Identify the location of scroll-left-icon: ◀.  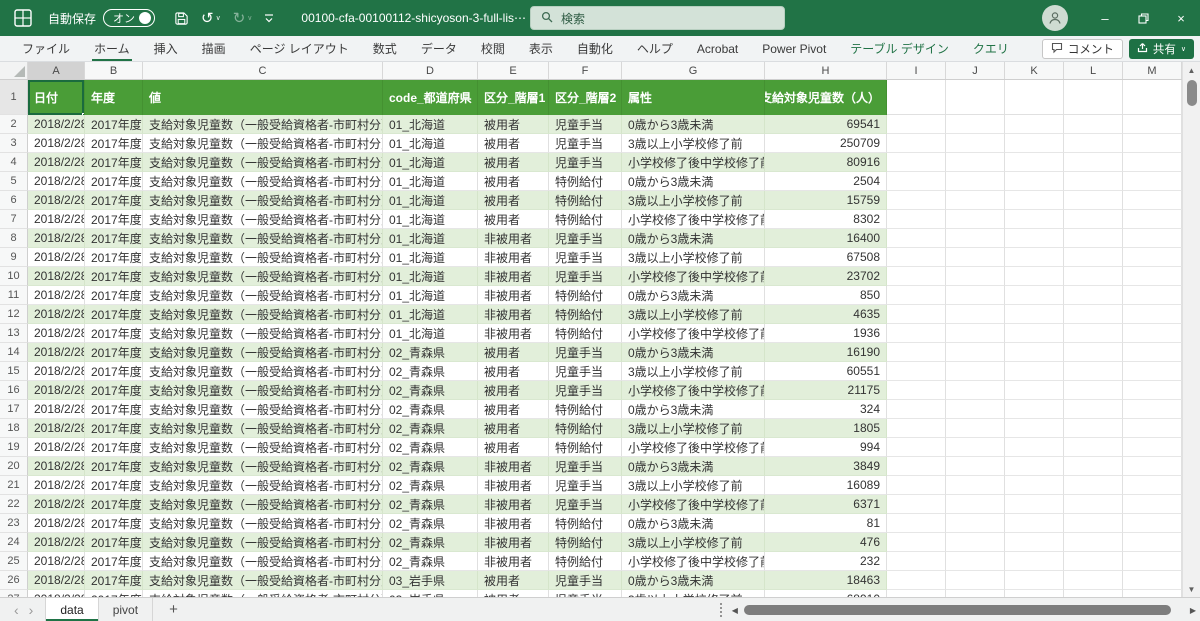
(735, 610).